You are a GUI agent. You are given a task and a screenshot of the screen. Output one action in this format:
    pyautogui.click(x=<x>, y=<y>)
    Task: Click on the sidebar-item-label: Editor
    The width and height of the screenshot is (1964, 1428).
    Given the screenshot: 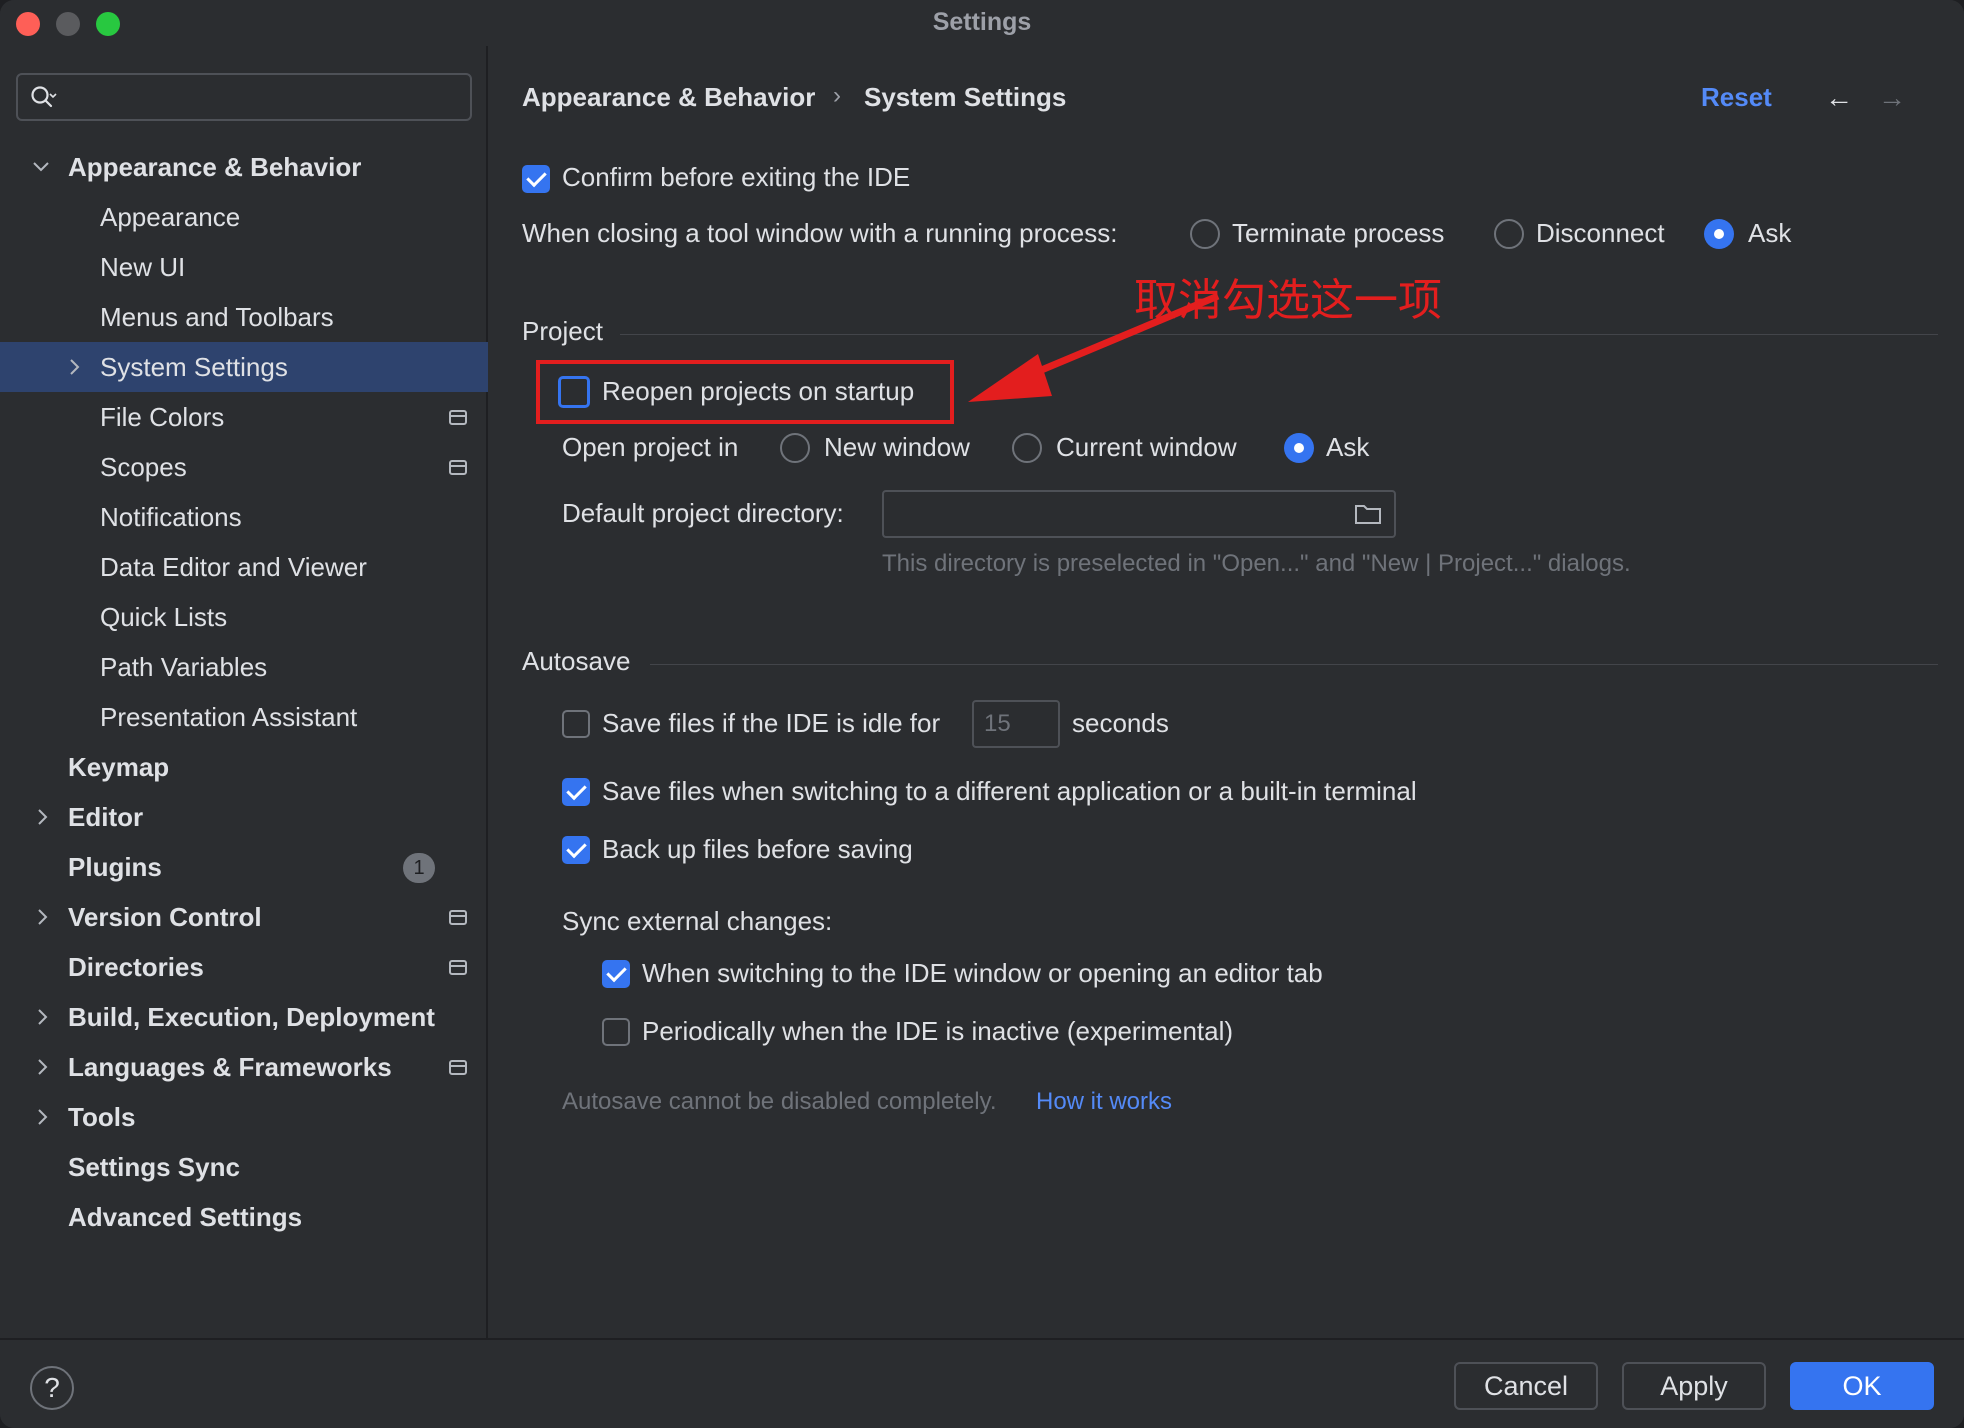 What is the action you would take?
    pyautogui.click(x=106, y=817)
    